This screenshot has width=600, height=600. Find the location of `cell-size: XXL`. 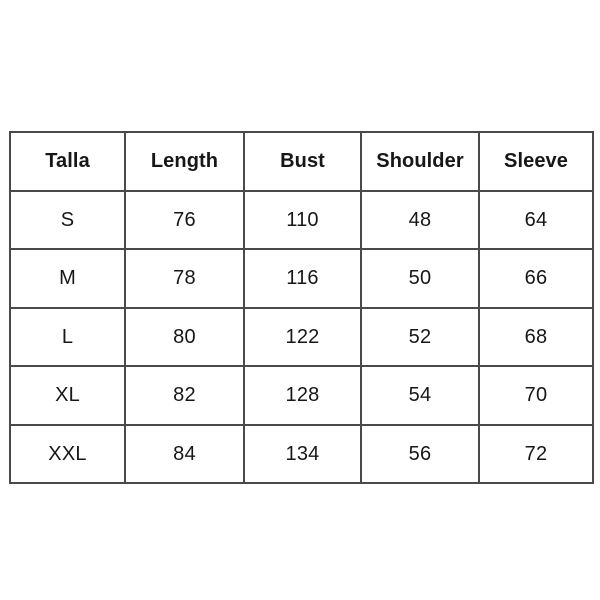

cell-size: XXL is located at coordinates (67, 453).